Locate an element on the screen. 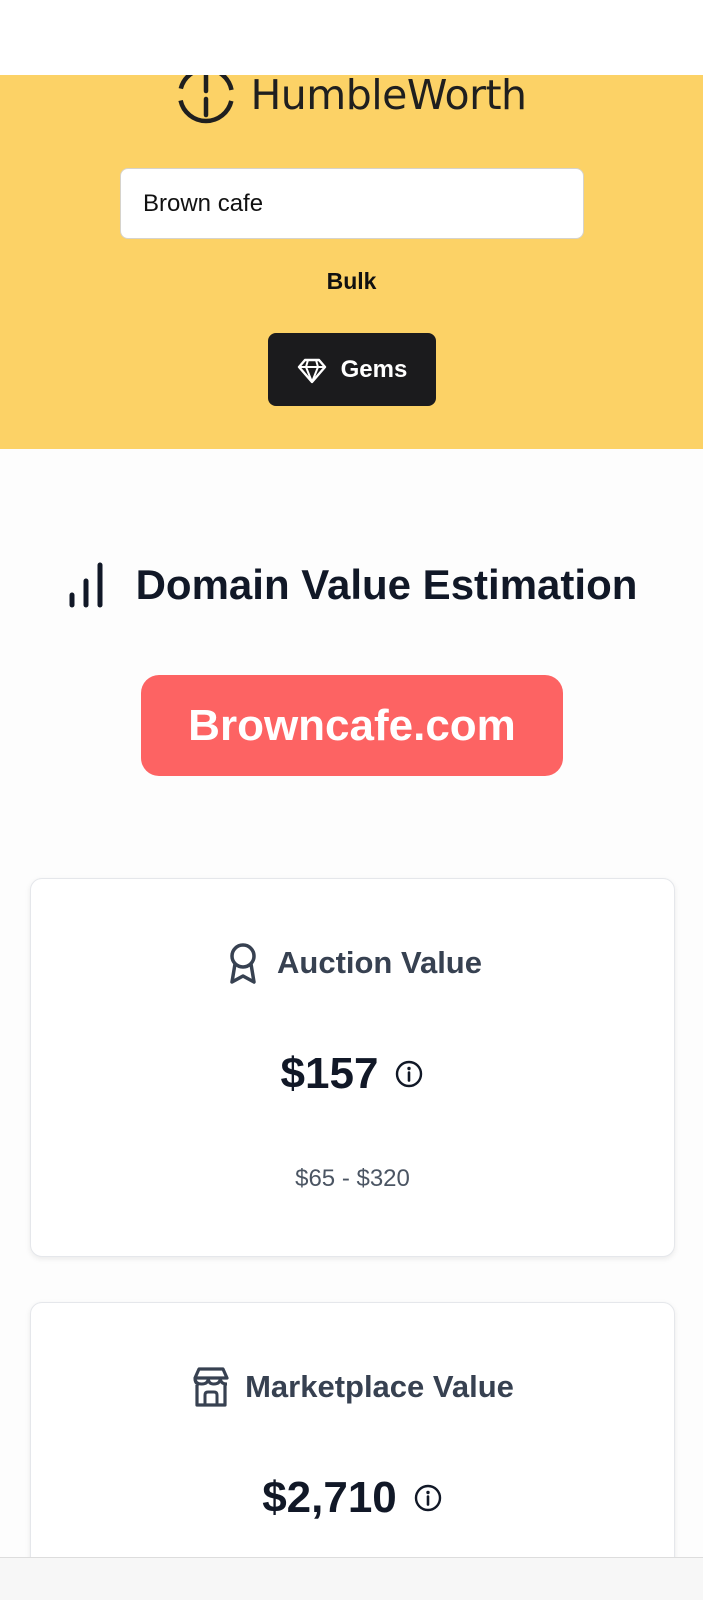 The image size is (703, 1600). status-area is located at coordinates (351, 37).